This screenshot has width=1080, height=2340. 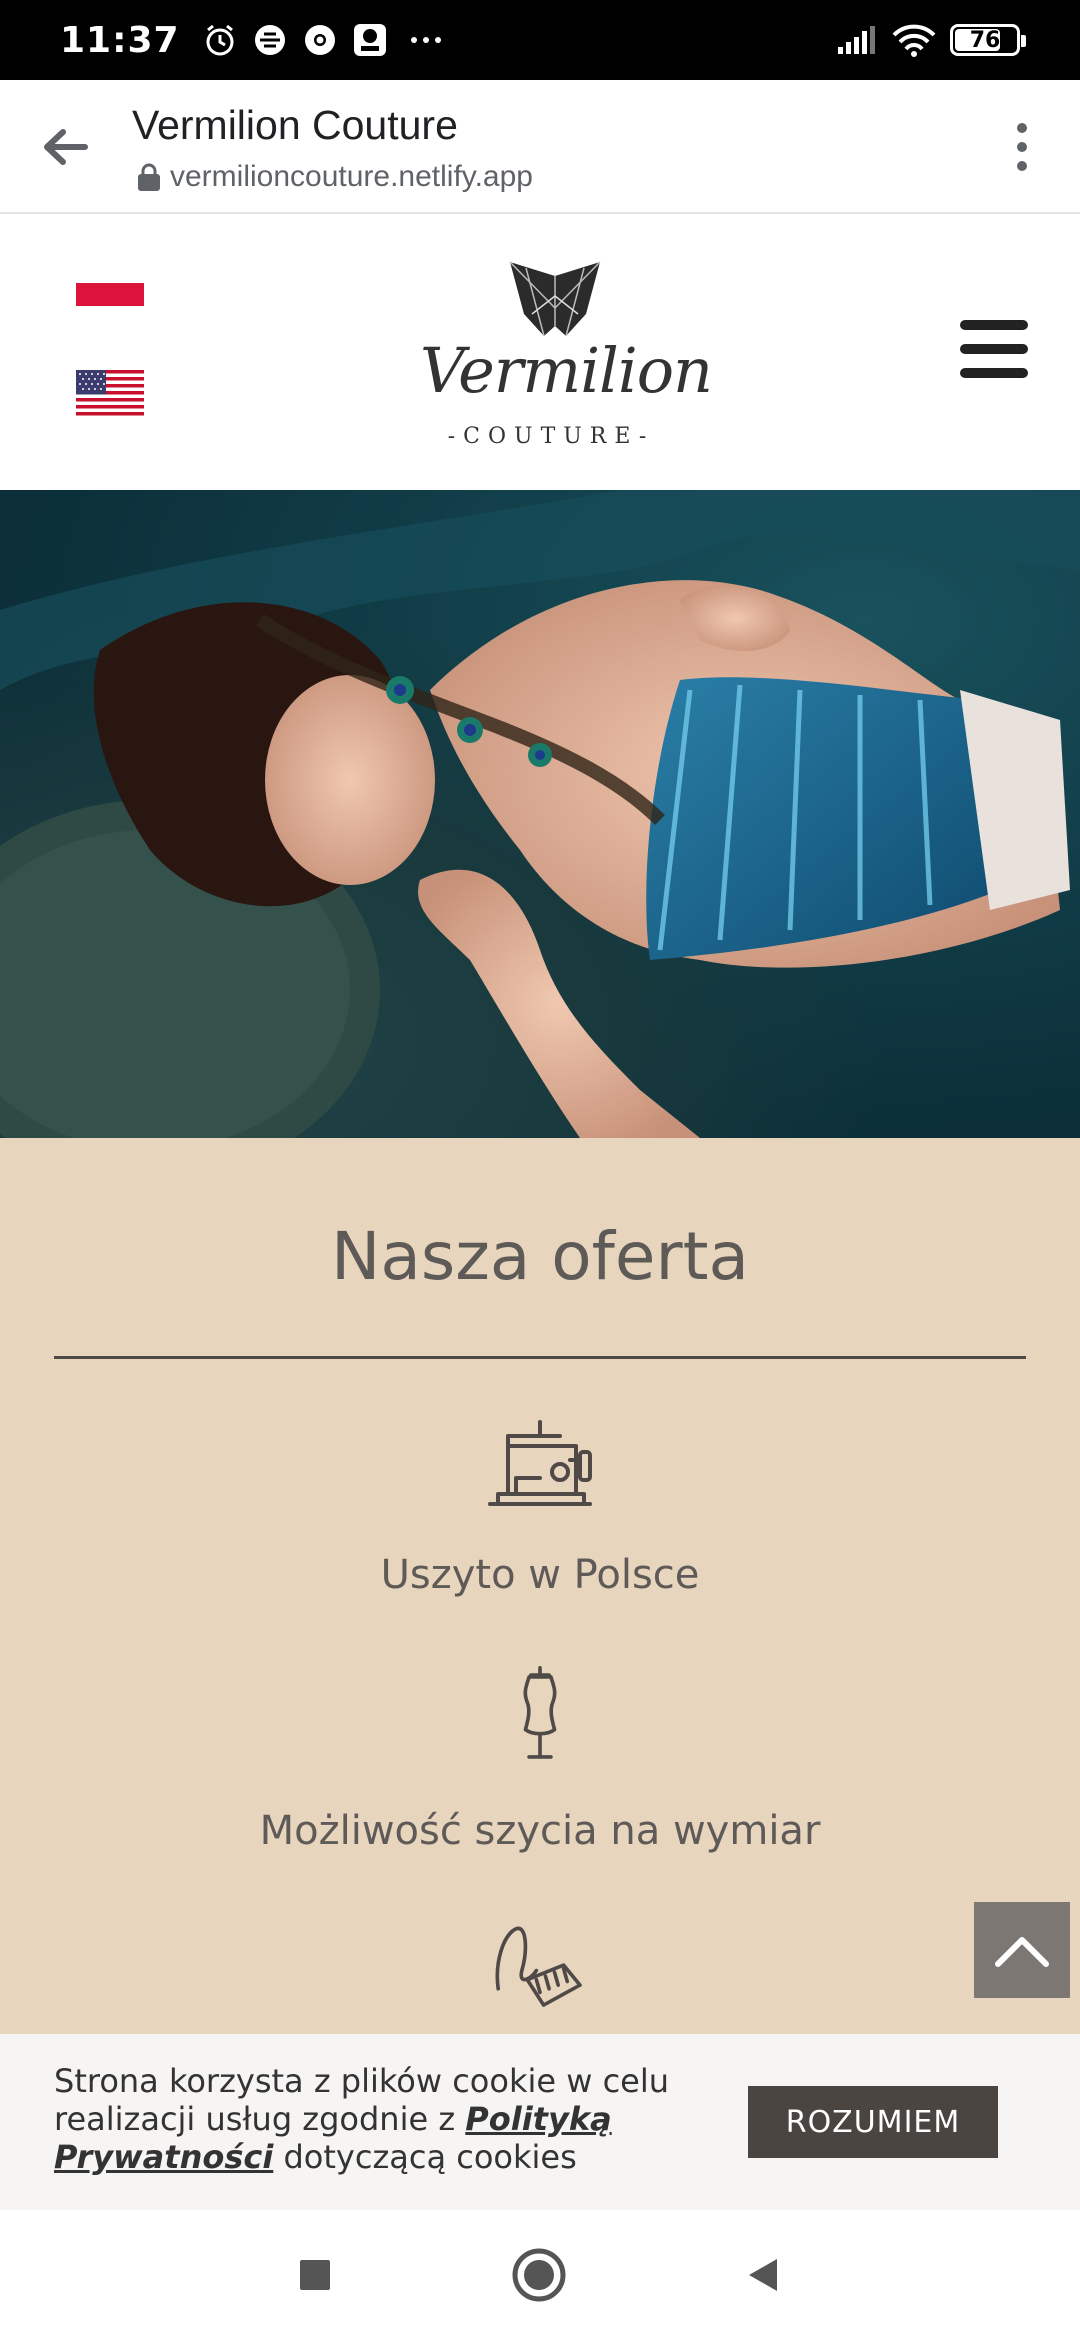 What do you see at coordinates (540, 1256) in the screenshot?
I see `section-title: Nasza oferta` at bounding box center [540, 1256].